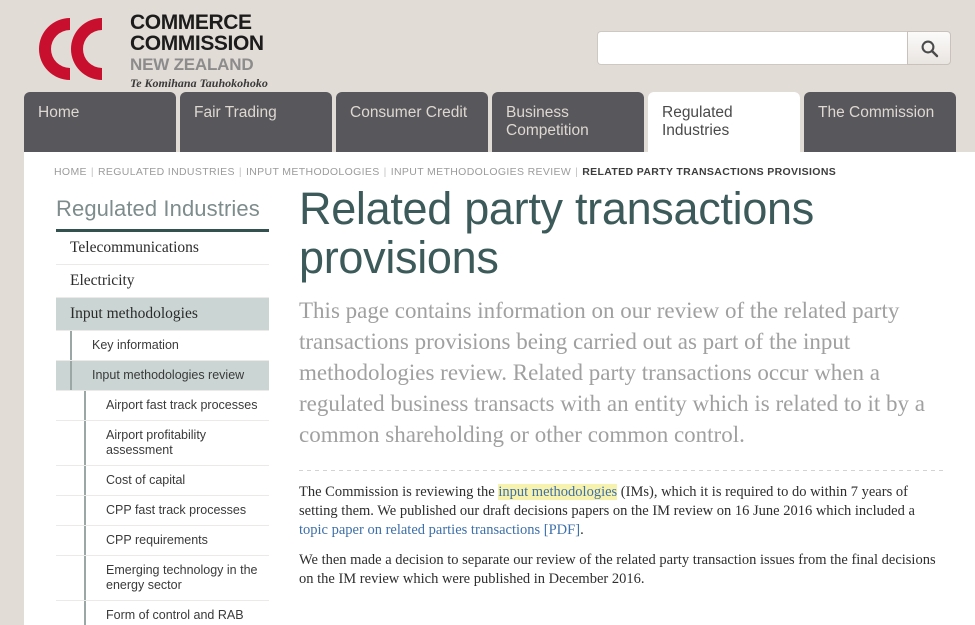 The height and width of the screenshot is (625, 975). What do you see at coordinates (481, 172) in the screenshot?
I see `breadcrumb-item: INPUT METHODOLOGIES REVIEW` at bounding box center [481, 172].